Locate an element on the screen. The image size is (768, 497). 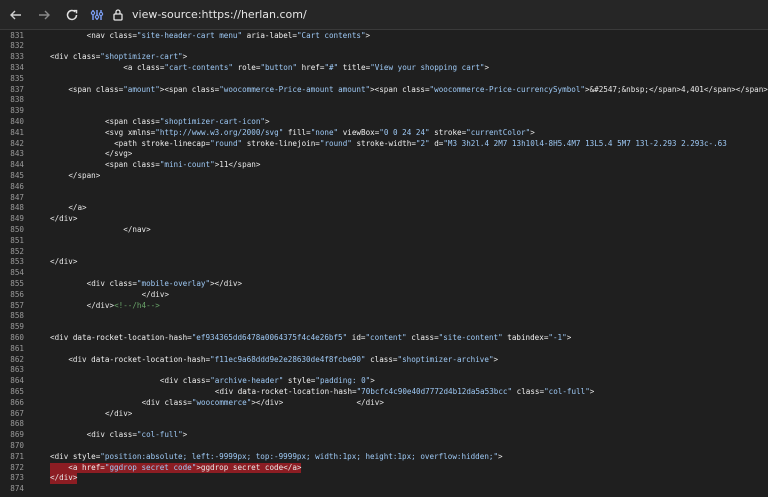
line-number: 834 is located at coordinates (17, 67).